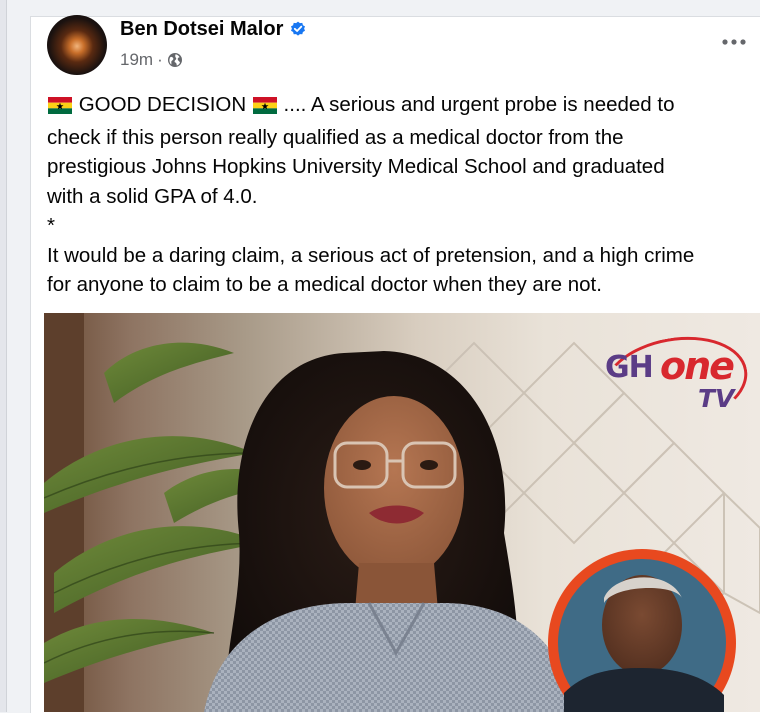 The width and height of the screenshot is (760, 713). Describe the element at coordinates (152, 196) in the screenshot. I see `post-text-line-4: with a solid GPA of 4.0.` at that location.